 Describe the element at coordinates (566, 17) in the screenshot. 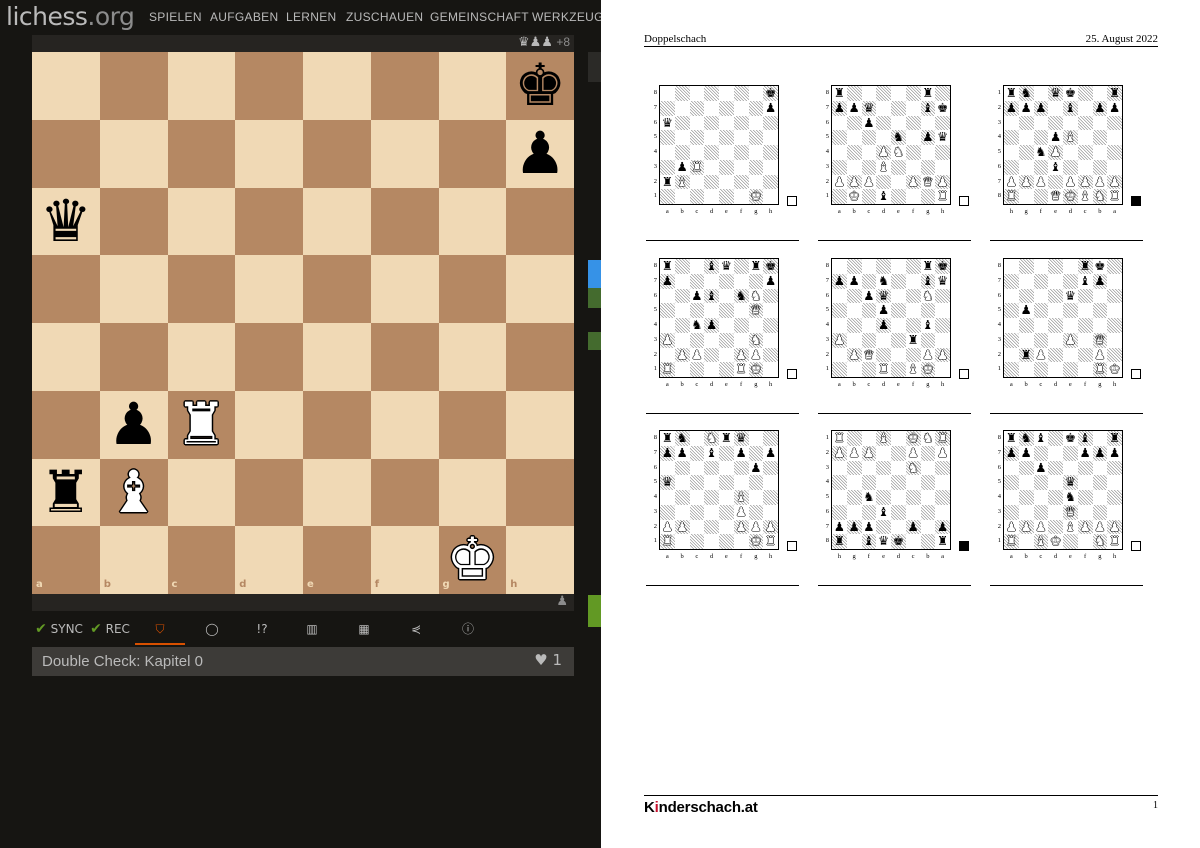

I see `nav-werkzeuge: WERKZEUGE` at that location.